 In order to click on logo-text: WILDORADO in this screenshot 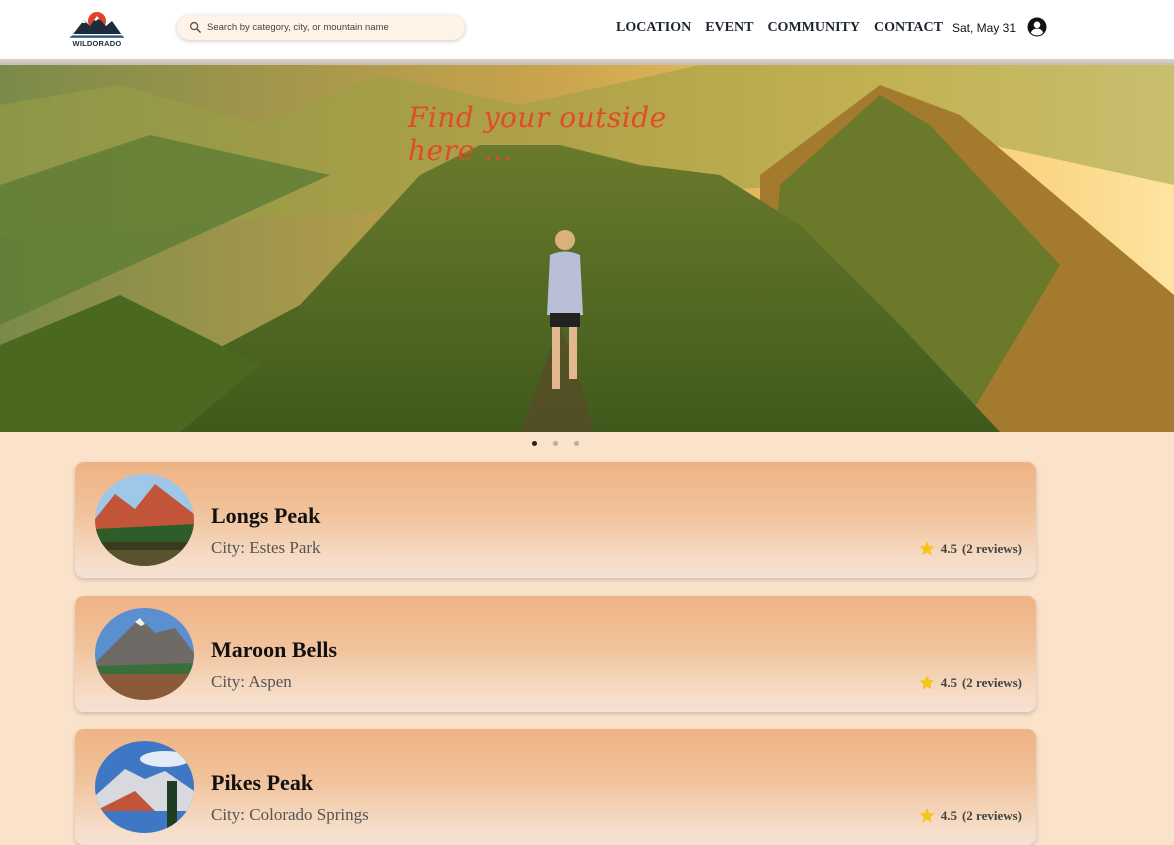, I will do `click(97, 43)`.